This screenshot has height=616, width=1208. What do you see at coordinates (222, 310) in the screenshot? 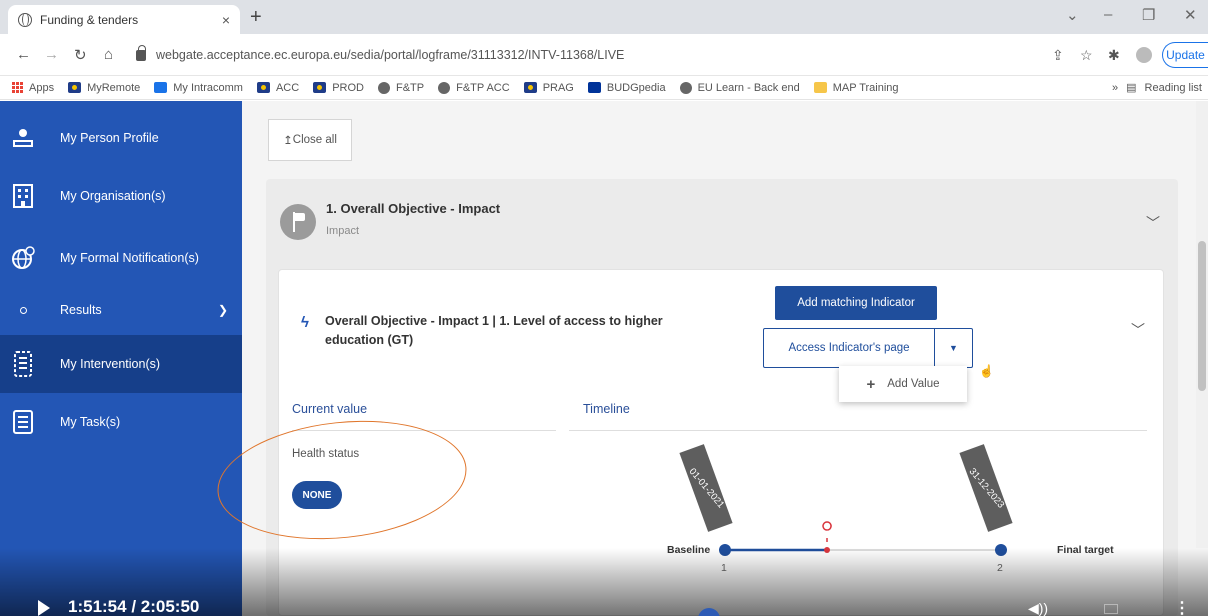
I see `chevron-down-icon: ❯` at bounding box center [222, 310].